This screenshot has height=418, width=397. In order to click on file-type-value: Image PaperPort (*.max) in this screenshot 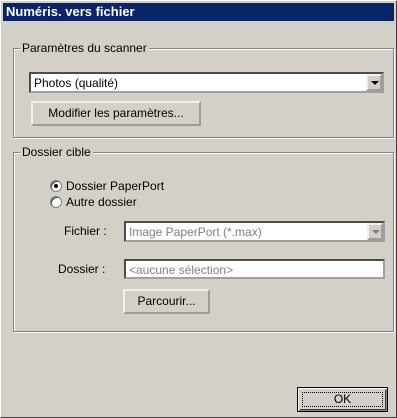, I will do `click(195, 232)`.